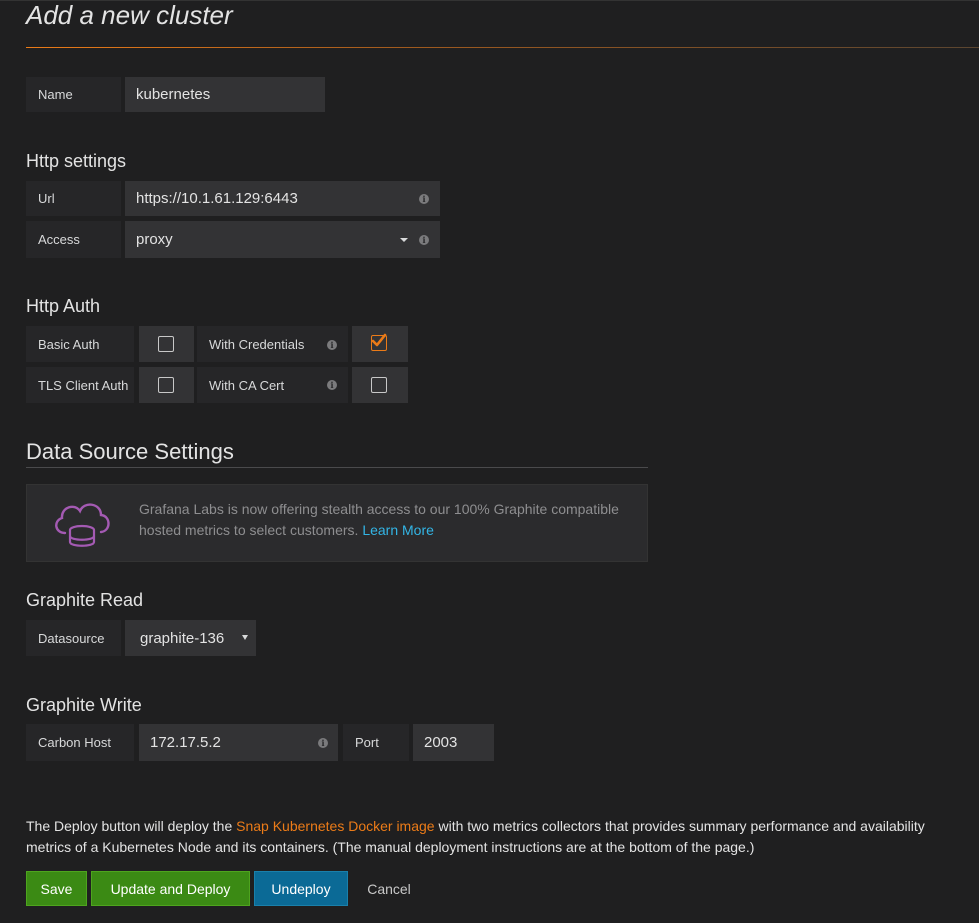  What do you see at coordinates (332, 385) in the screenshot?
I see `with-ca-cert-info-icon: i` at bounding box center [332, 385].